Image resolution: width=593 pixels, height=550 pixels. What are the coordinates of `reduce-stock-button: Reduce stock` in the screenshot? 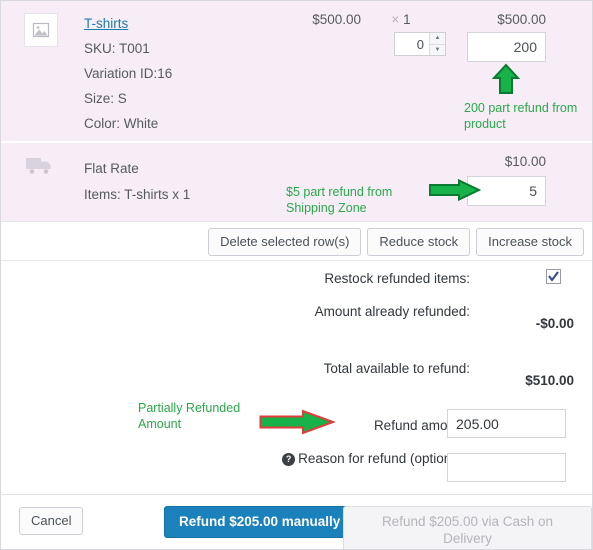 It's located at (419, 242).